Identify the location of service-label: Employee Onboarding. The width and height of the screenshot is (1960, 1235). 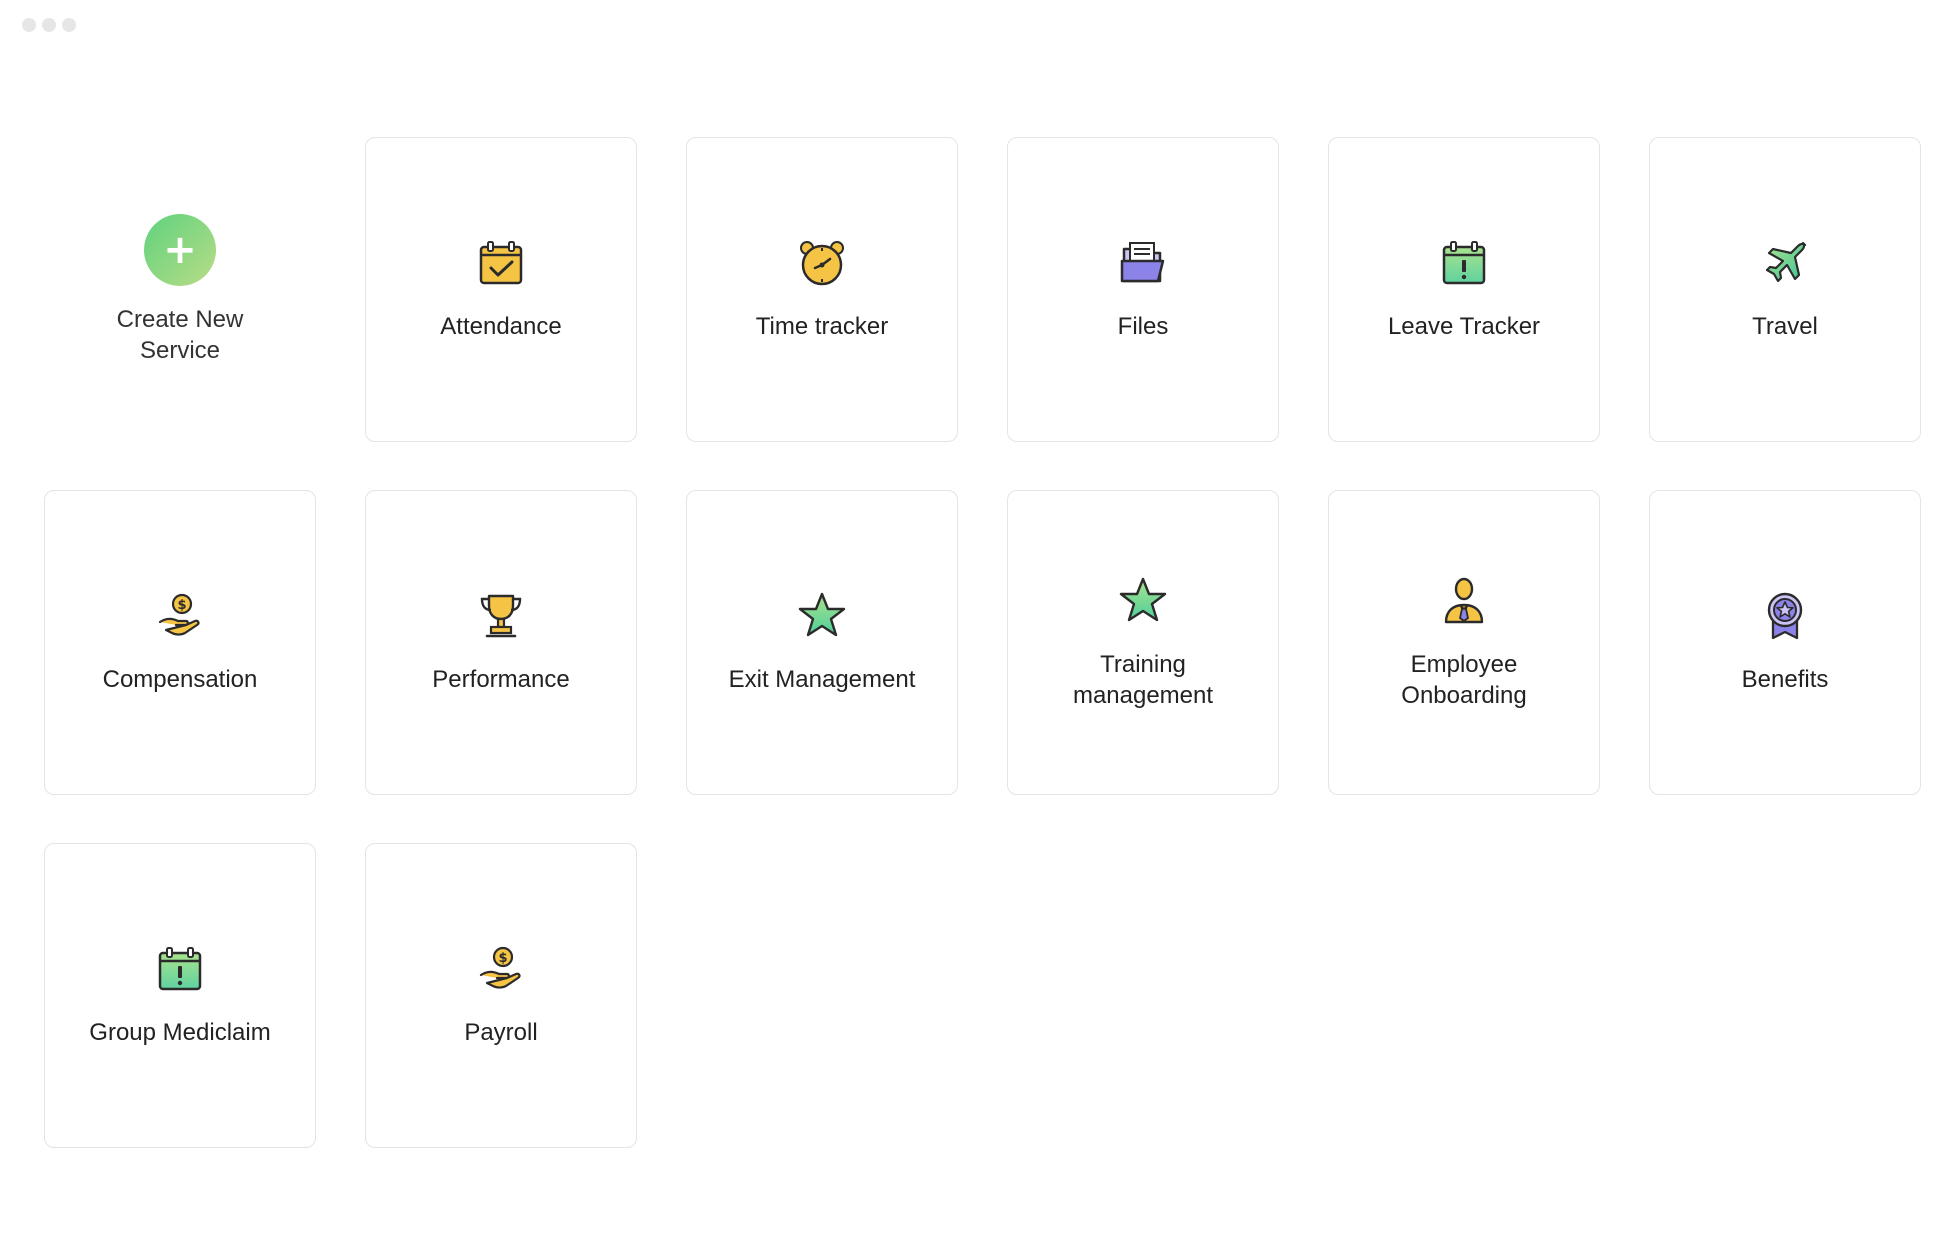
(1464, 679).